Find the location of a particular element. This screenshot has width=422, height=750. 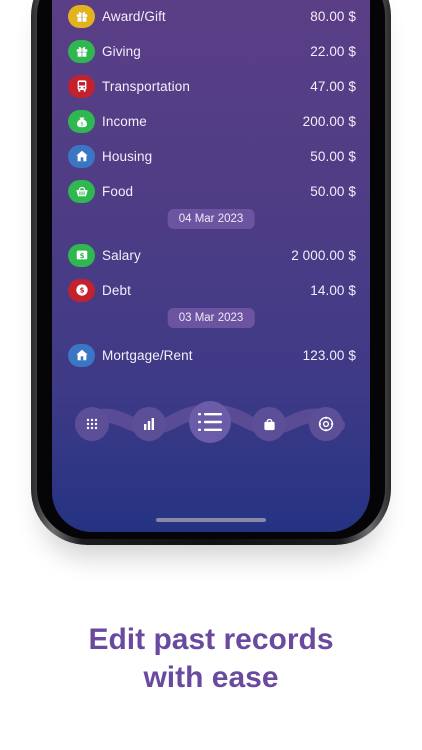

nav-button-bag is located at coordinates (269, 424).